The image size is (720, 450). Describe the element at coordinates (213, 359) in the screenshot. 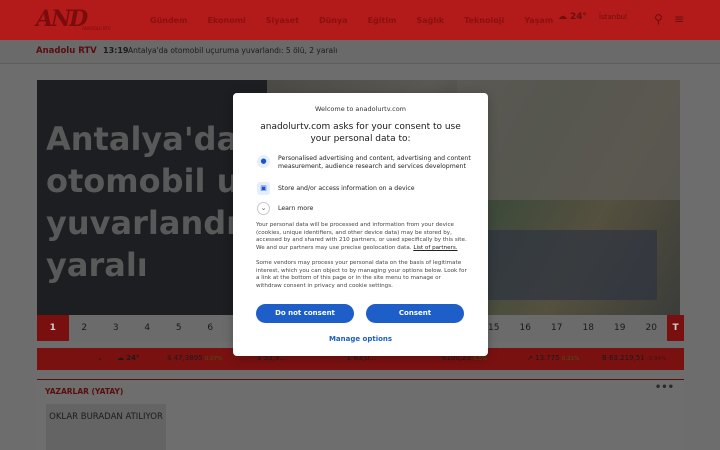

I see `ticker-change: 0,07%` at that location.